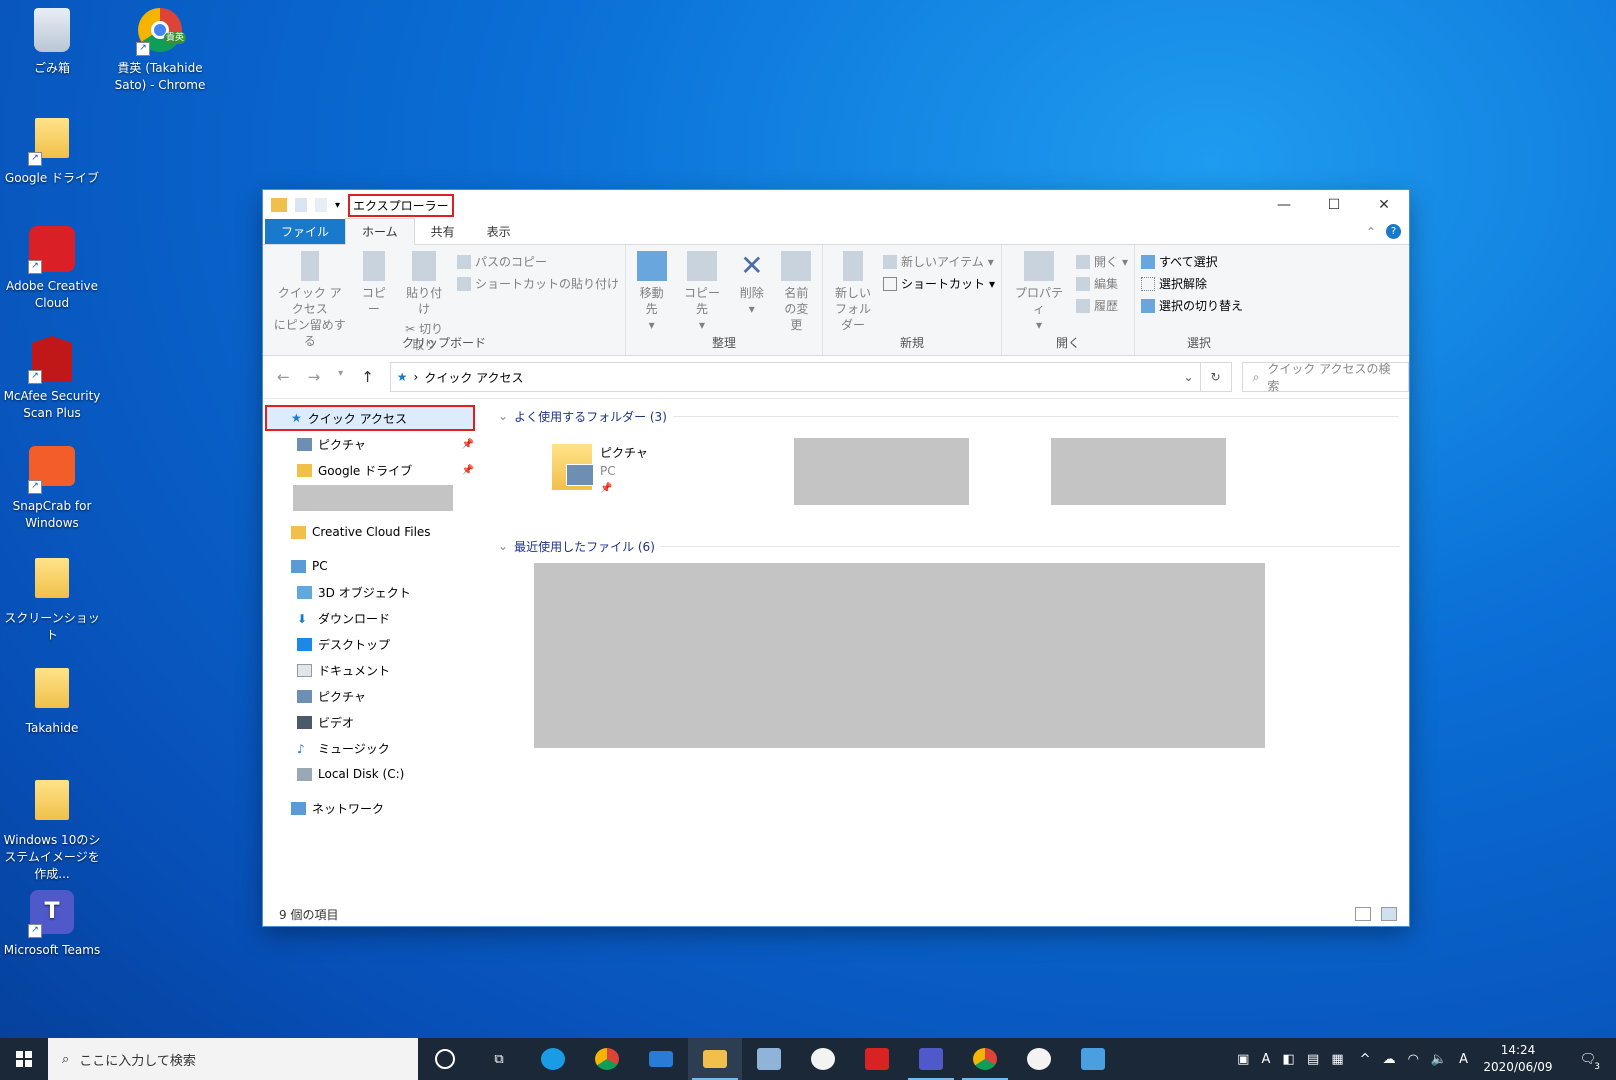  I want to click on address-dropdown-chevron-icon: ⌄, so click(1188, 377).